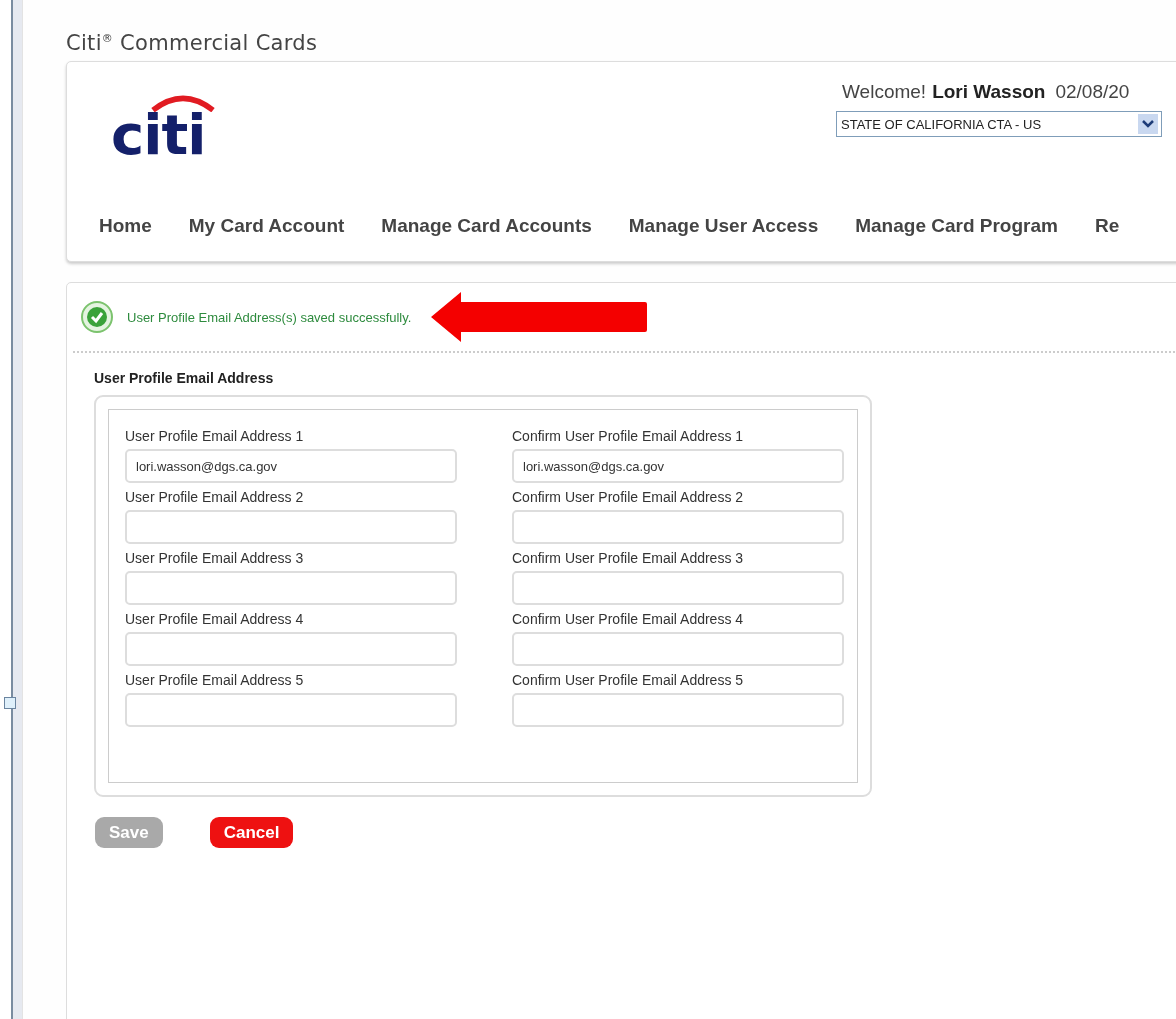  I want to click on field-label: User Profile Email Address 5, so click(215, 681).